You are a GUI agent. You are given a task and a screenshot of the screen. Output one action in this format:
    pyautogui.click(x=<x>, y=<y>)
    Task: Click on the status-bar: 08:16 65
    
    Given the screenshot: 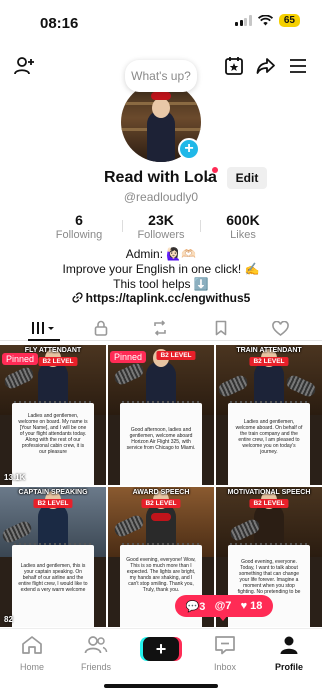 What is the action you would take?
    pyautogui.click(x=161, y=22)
    